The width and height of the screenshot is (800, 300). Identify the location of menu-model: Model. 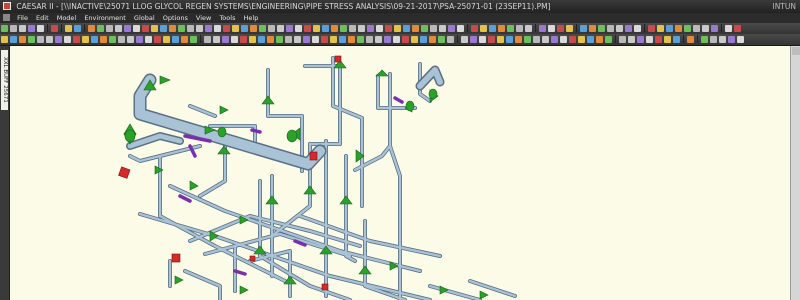
(67, 18).